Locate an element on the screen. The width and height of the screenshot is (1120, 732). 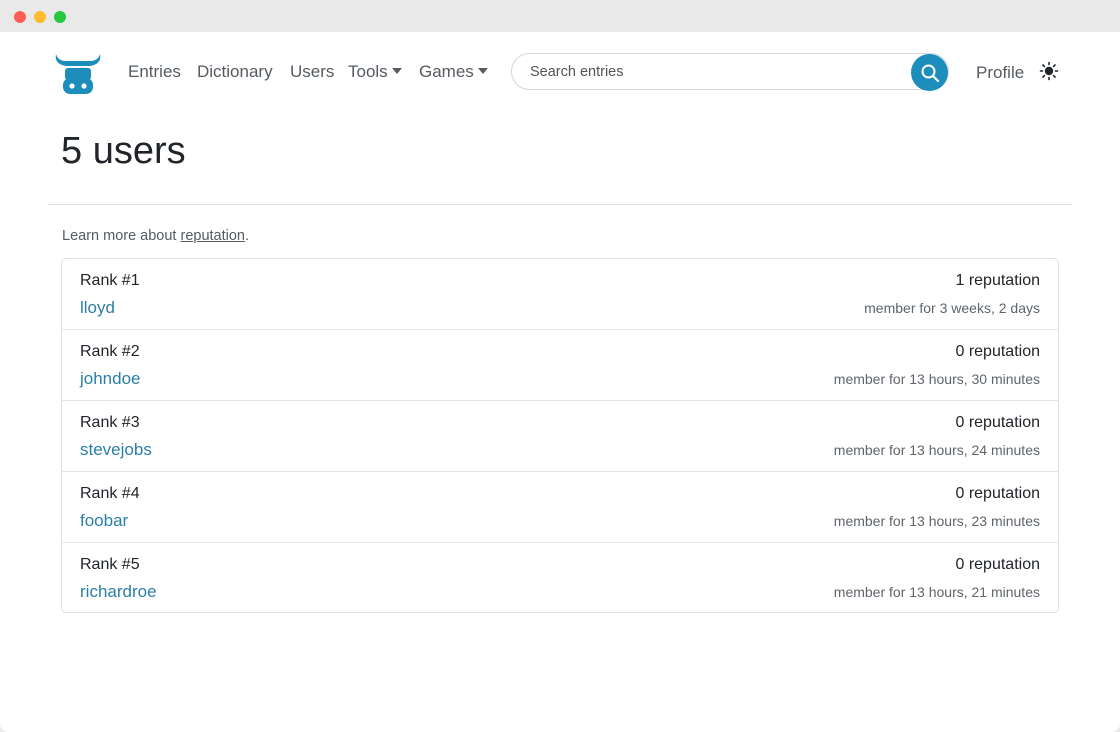
user-rank: Rank #5 is located at coordinates (110, 564).